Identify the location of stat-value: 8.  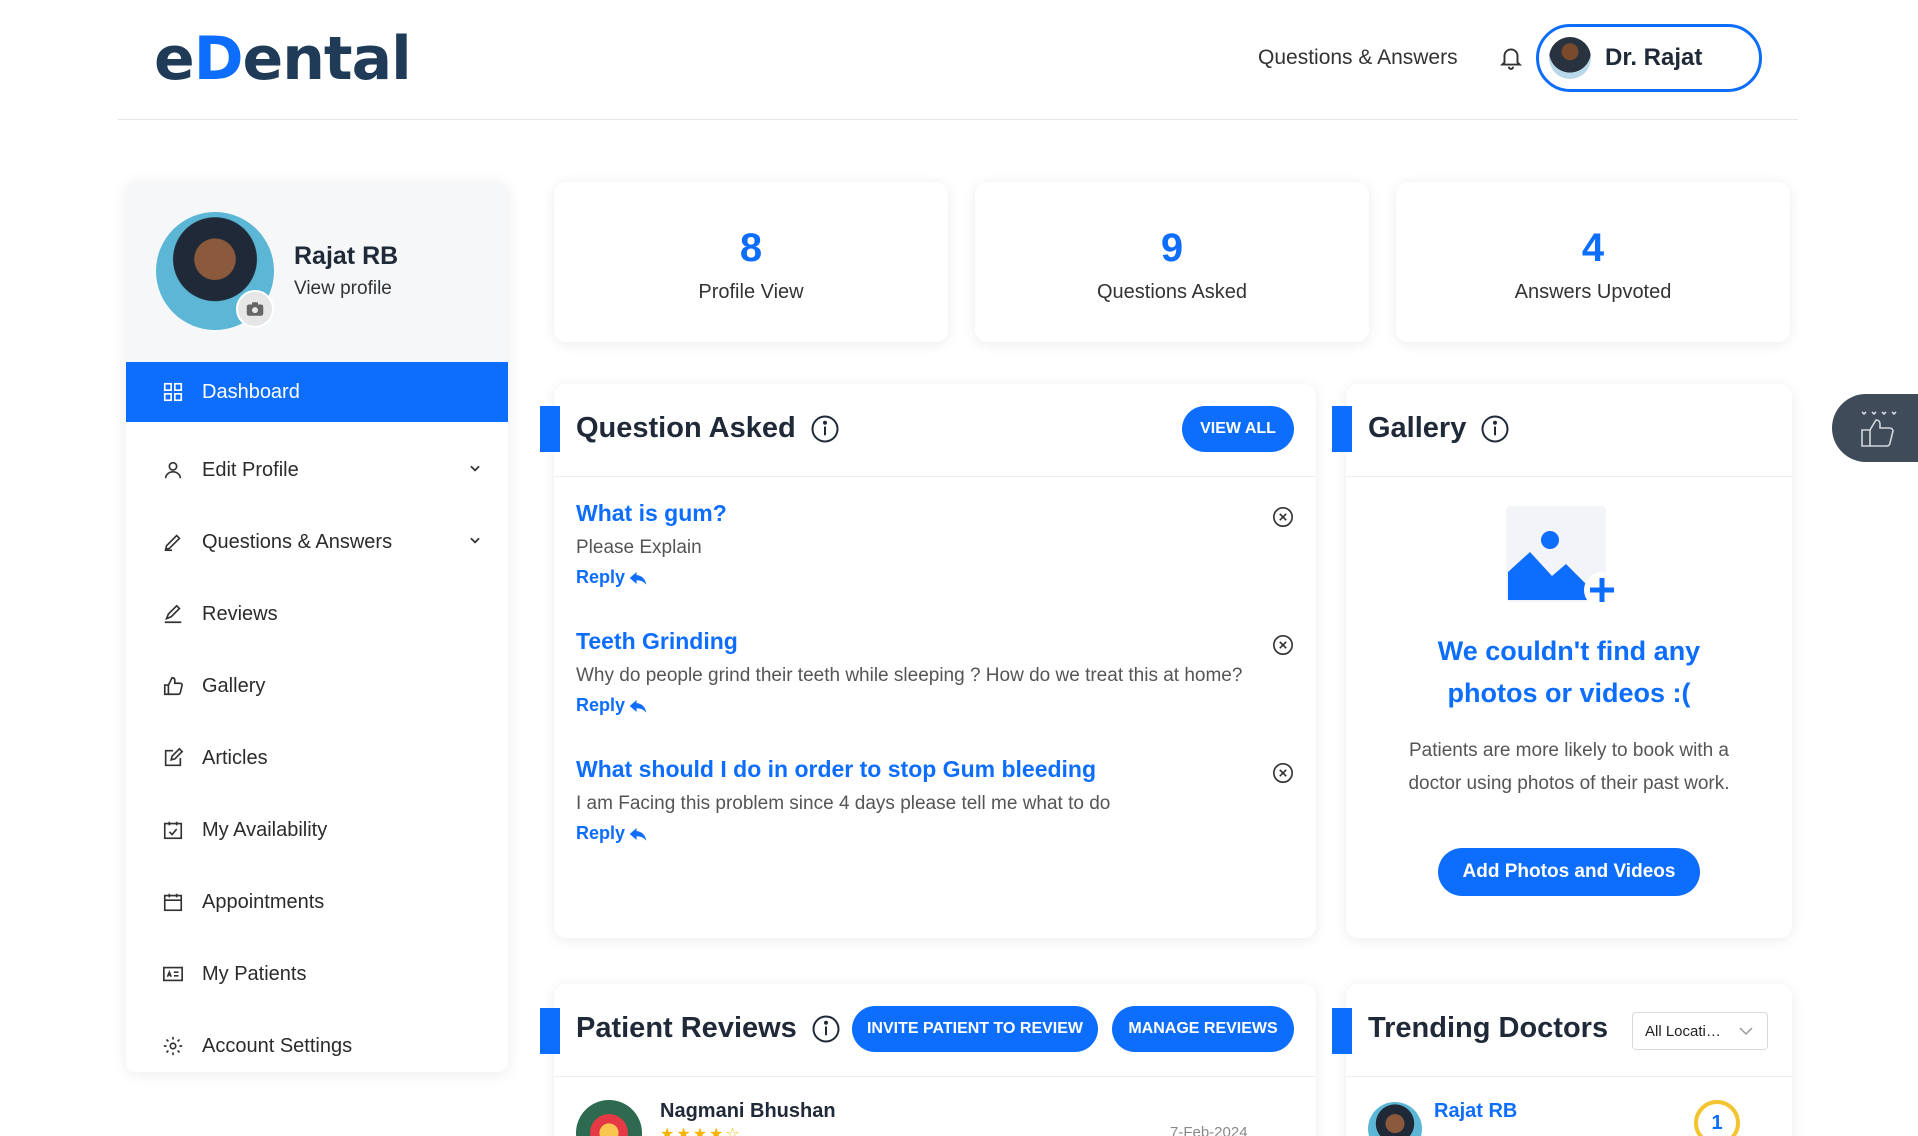
(751, 248).